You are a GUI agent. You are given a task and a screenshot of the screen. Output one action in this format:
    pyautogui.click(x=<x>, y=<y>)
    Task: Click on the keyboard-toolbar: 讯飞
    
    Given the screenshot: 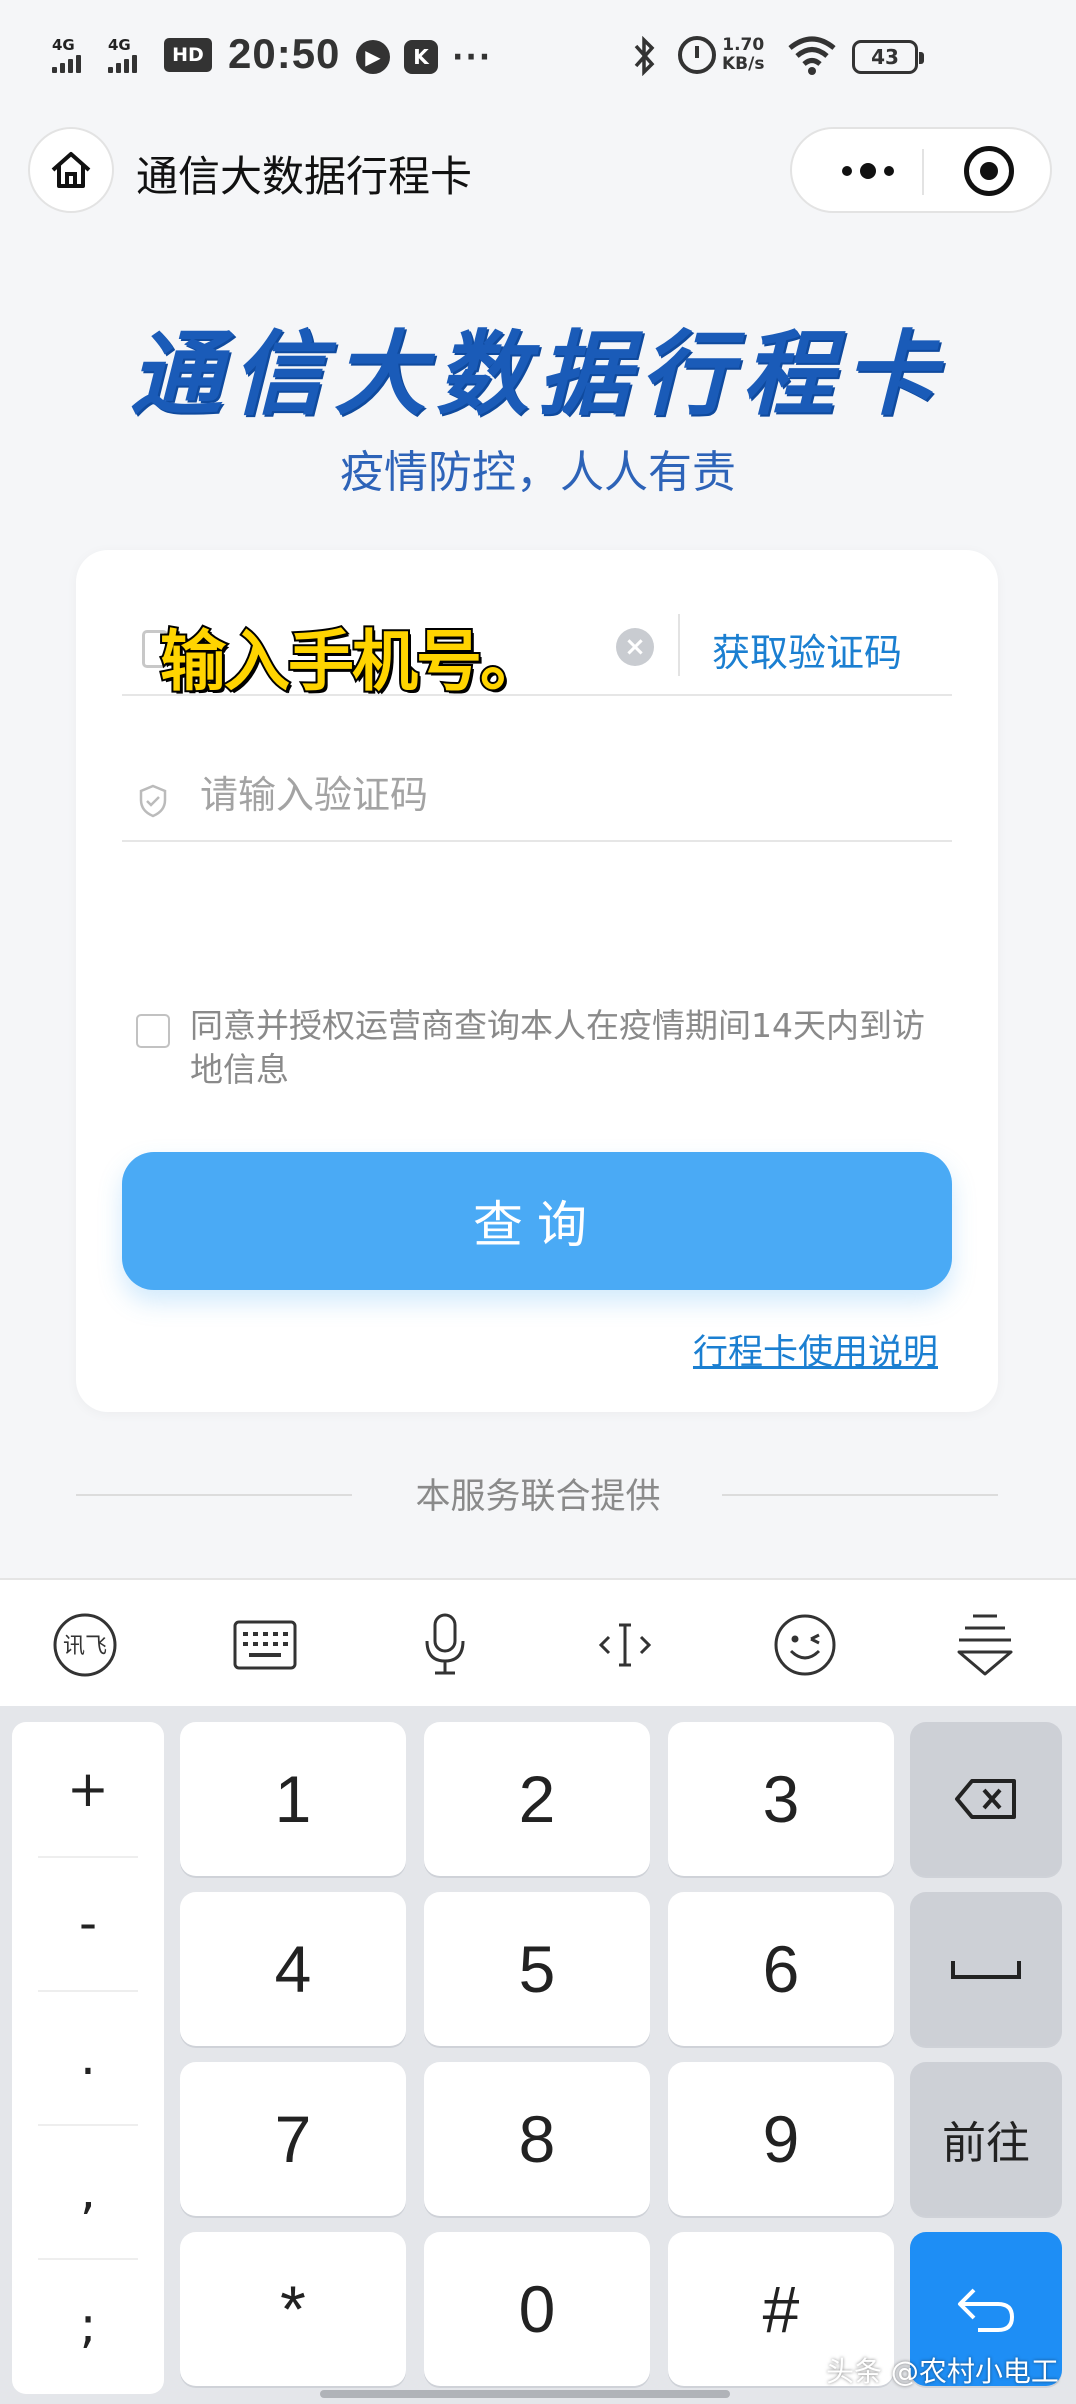 What is the action you would take?
    pyautogui.click(x=538, y=1642)
    